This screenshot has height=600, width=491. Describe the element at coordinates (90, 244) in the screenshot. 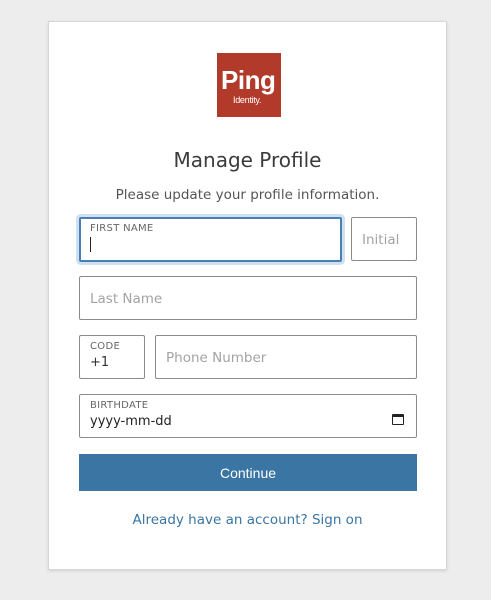

I see `text-caret` at that location.